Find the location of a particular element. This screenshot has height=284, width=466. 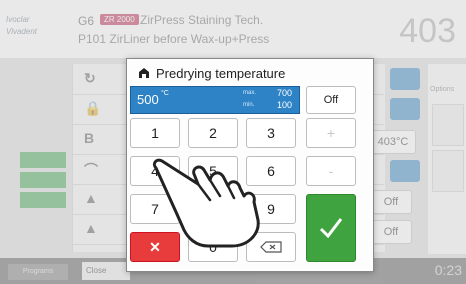

program-subline: P101 ZirLiner before Wax-up+Press is located at coordinates (174, 39).